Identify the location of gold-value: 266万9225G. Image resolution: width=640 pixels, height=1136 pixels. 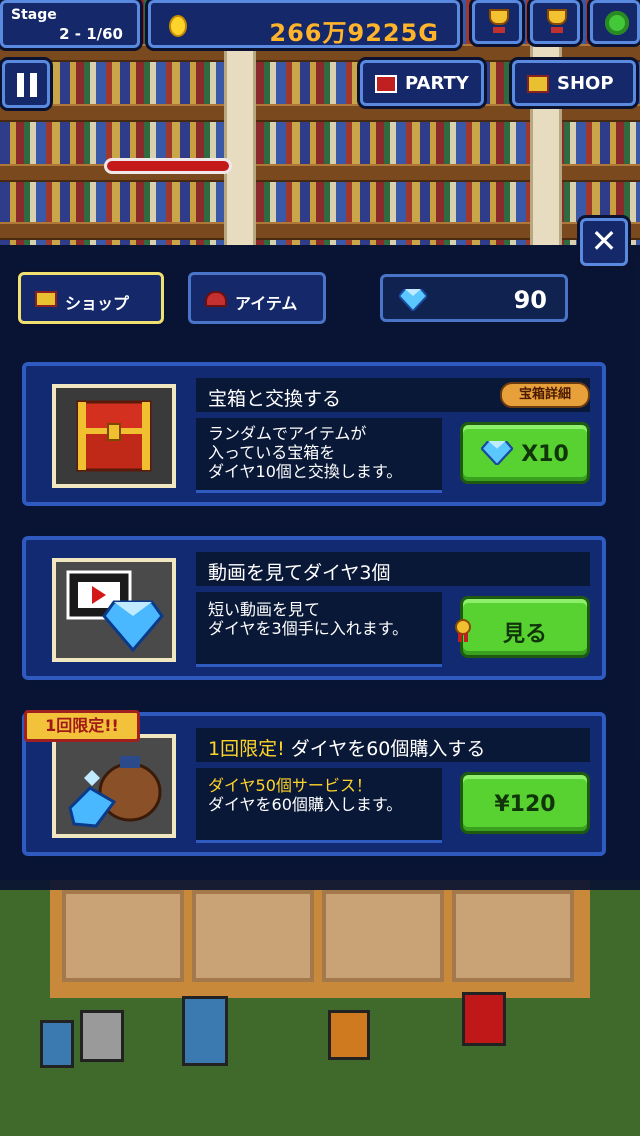
(354, 33).